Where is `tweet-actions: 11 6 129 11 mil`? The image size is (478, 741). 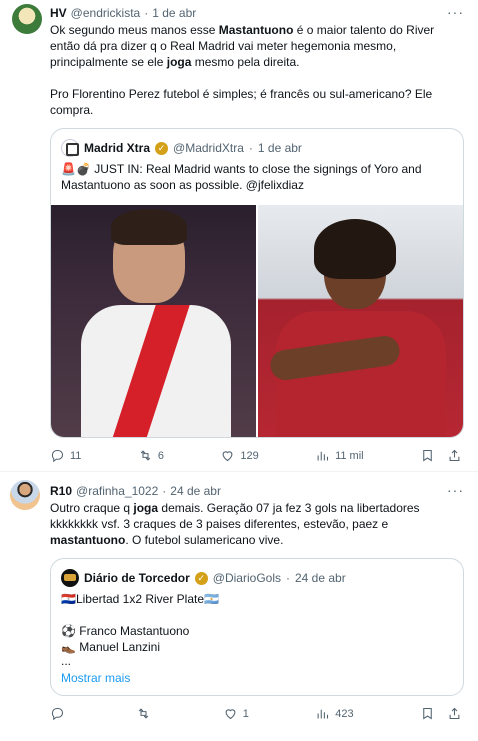
tweet-actions: 11 6 129 11 mil is located at coordinates (256, 455).